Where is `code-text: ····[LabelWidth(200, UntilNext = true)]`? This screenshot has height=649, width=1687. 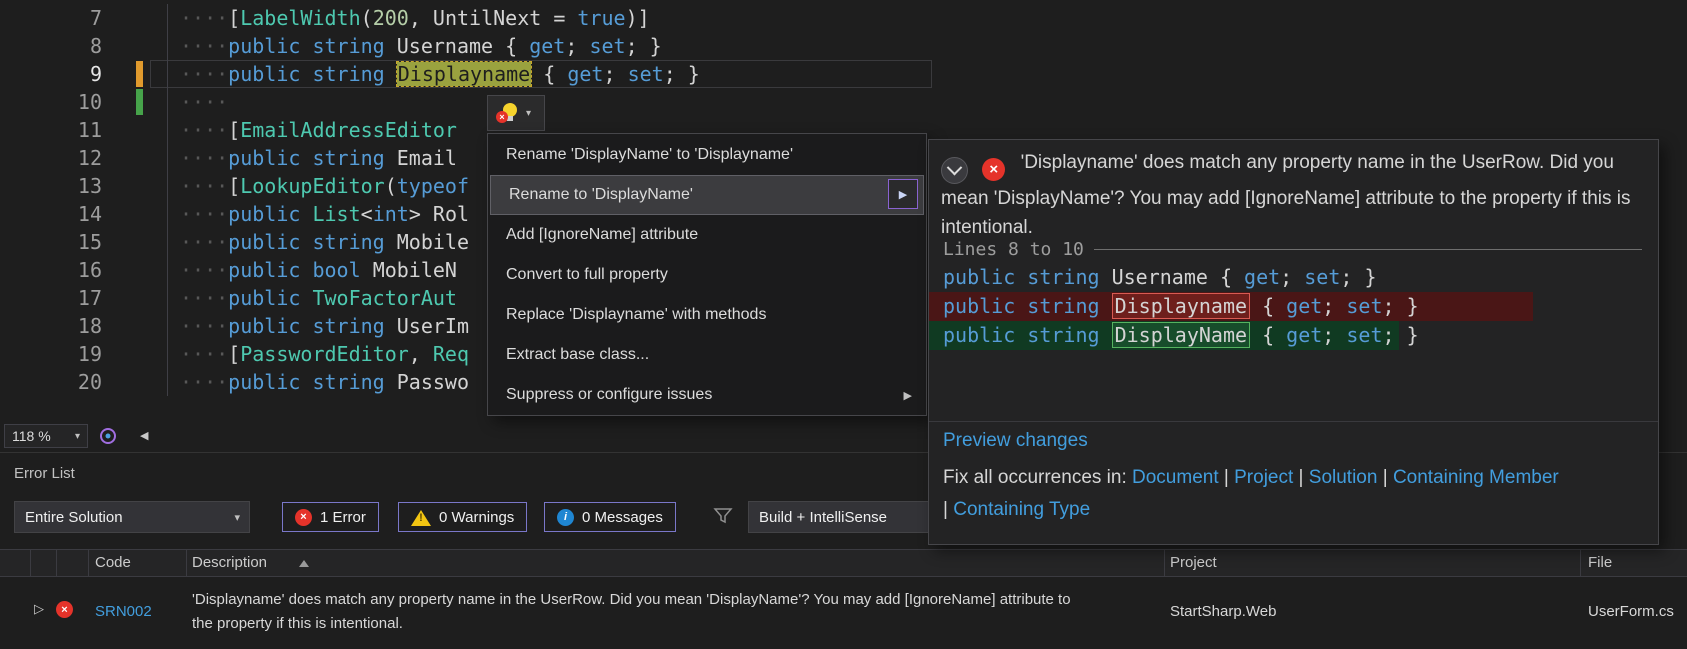
code-text: ····[LabelWidth(200, UntilNext = true)] is located at coordinates (415, 18).